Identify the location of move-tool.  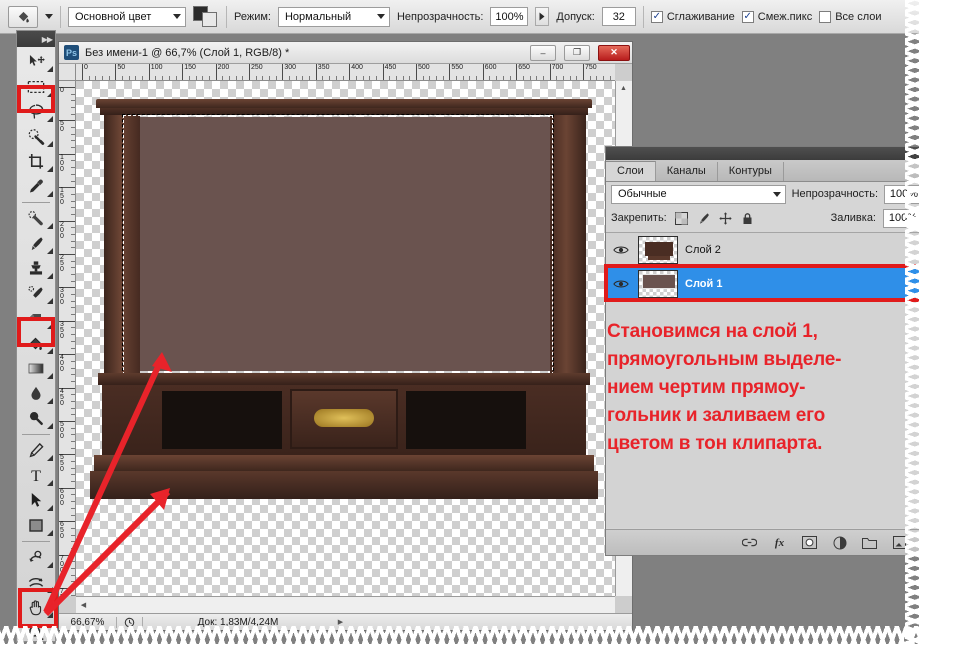
(36, 61).